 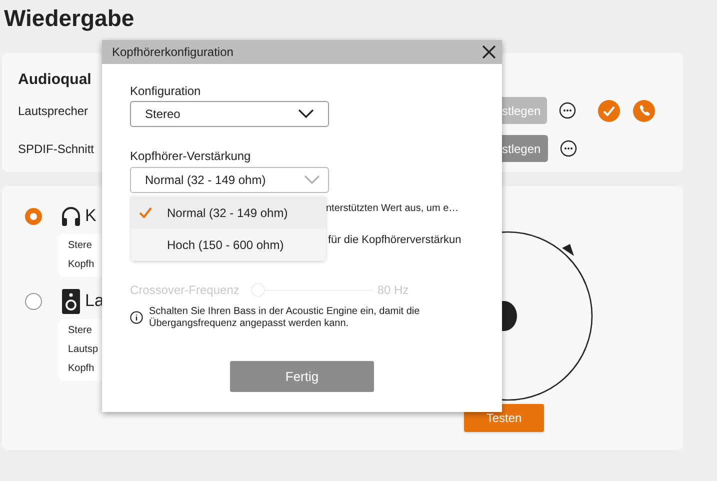 I want to click on info-text: Schalten Sie Ihren Bass in der Acoustic Engine ein, damit die Übergangsfrequenz angepasst werden kann., so click(x=285, y=318).